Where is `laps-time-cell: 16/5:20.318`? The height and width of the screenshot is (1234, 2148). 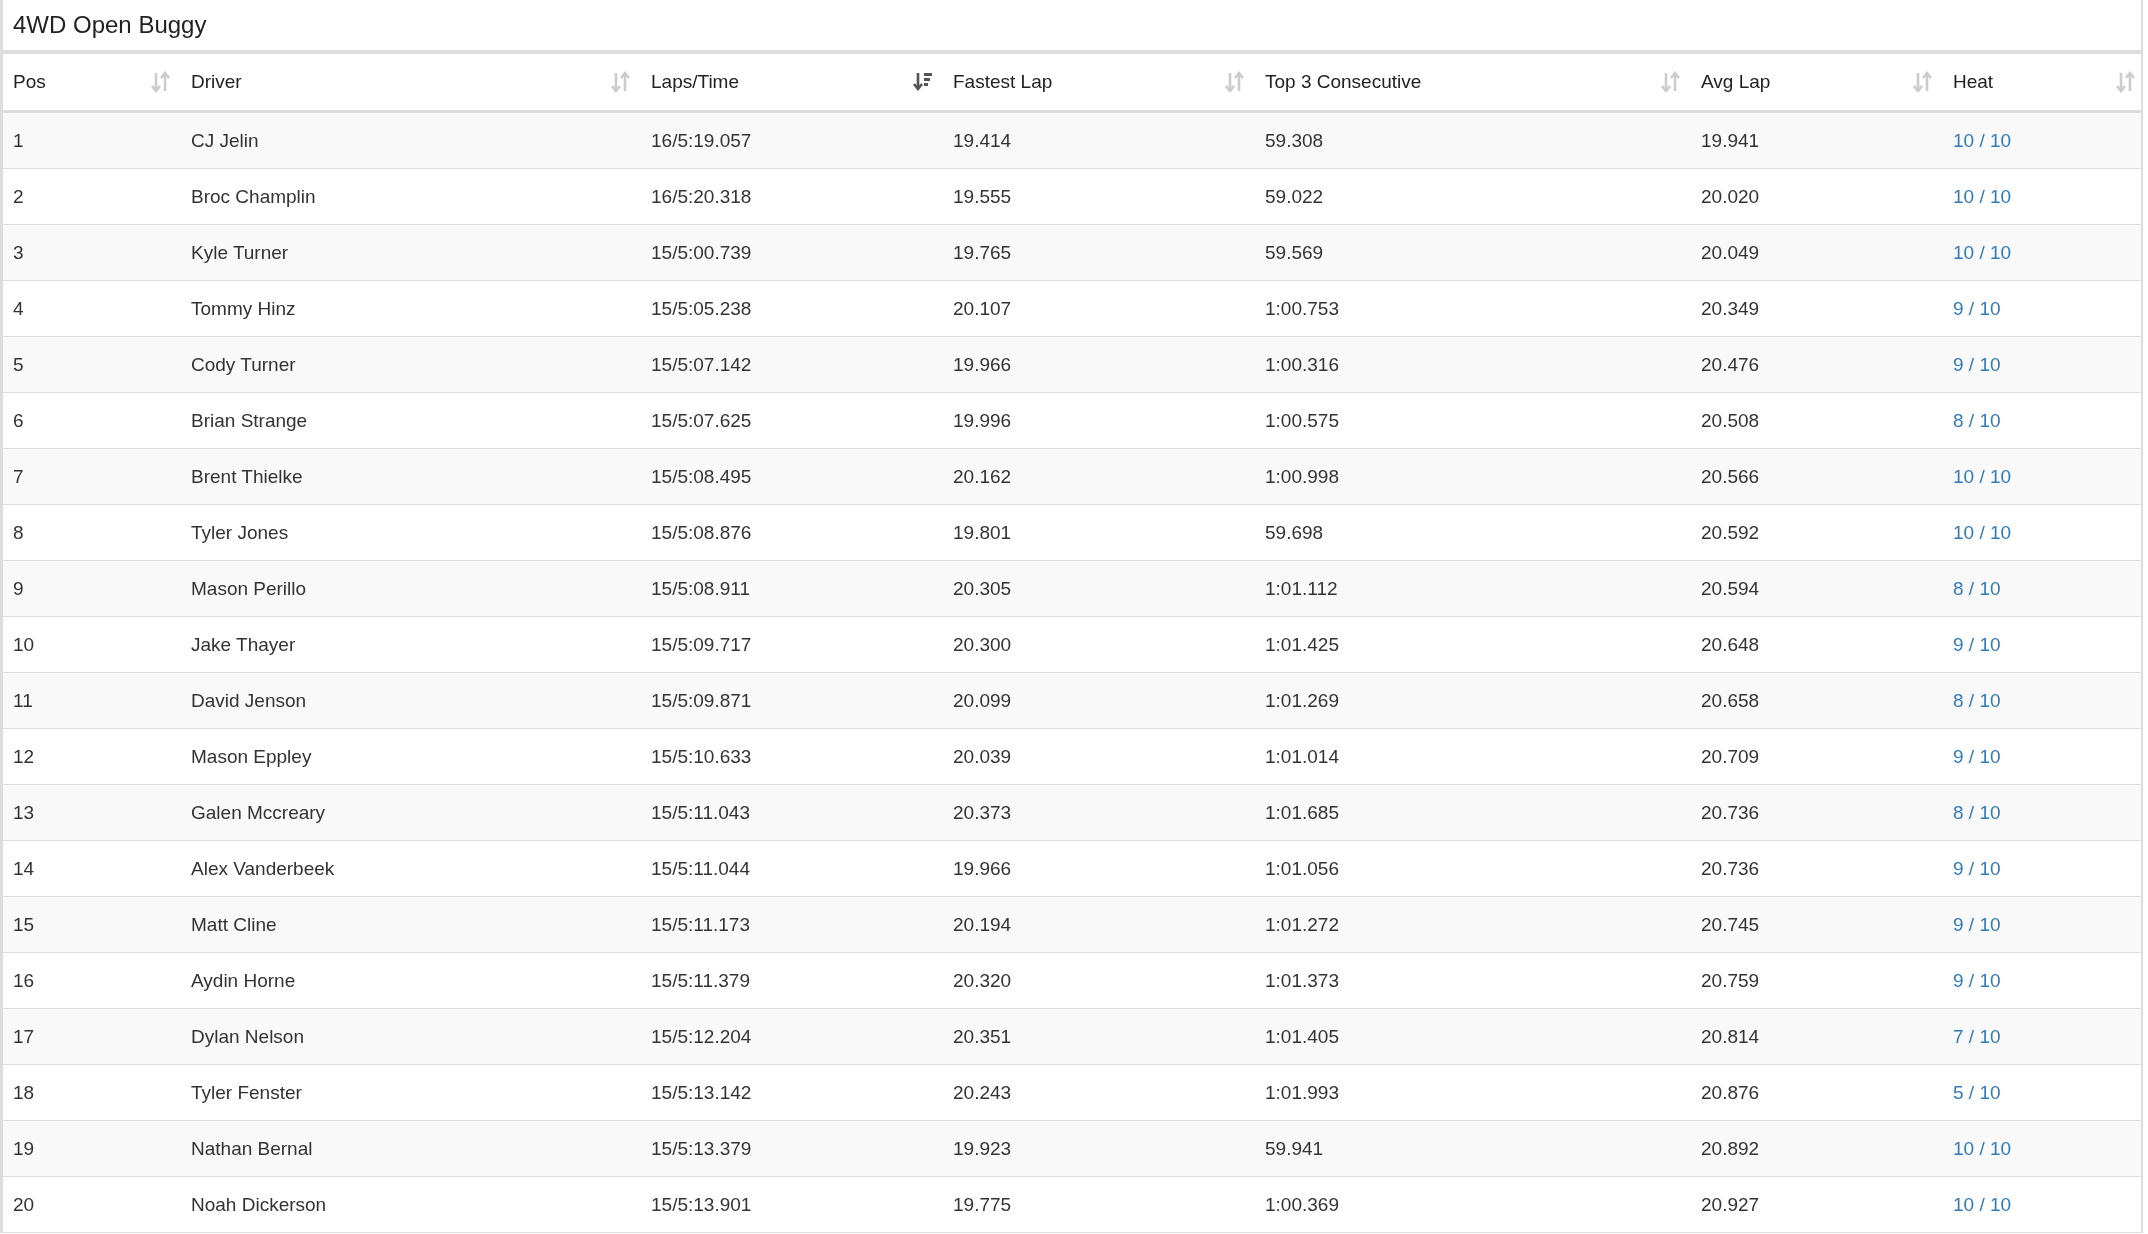 laps-time-cell: 16/5:20.318 is located at coordinates (701, 196).